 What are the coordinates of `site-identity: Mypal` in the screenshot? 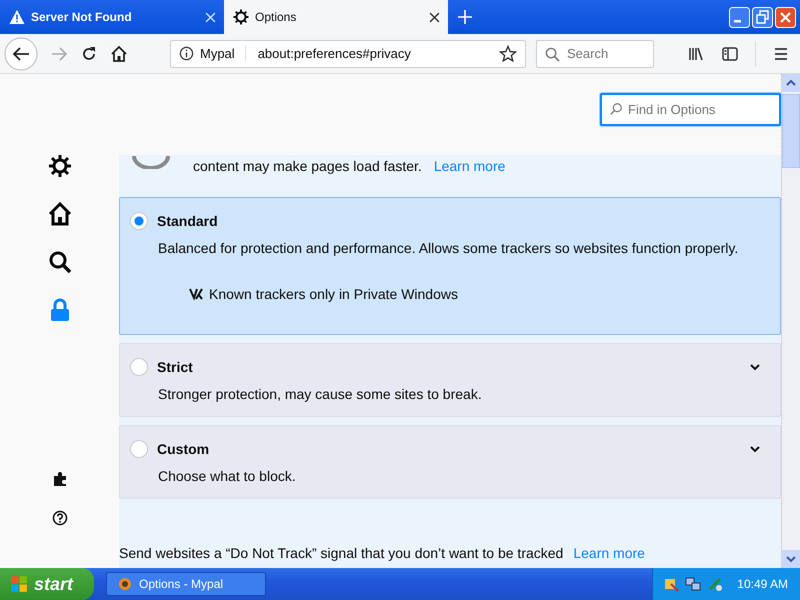 It's located at (223, 53).